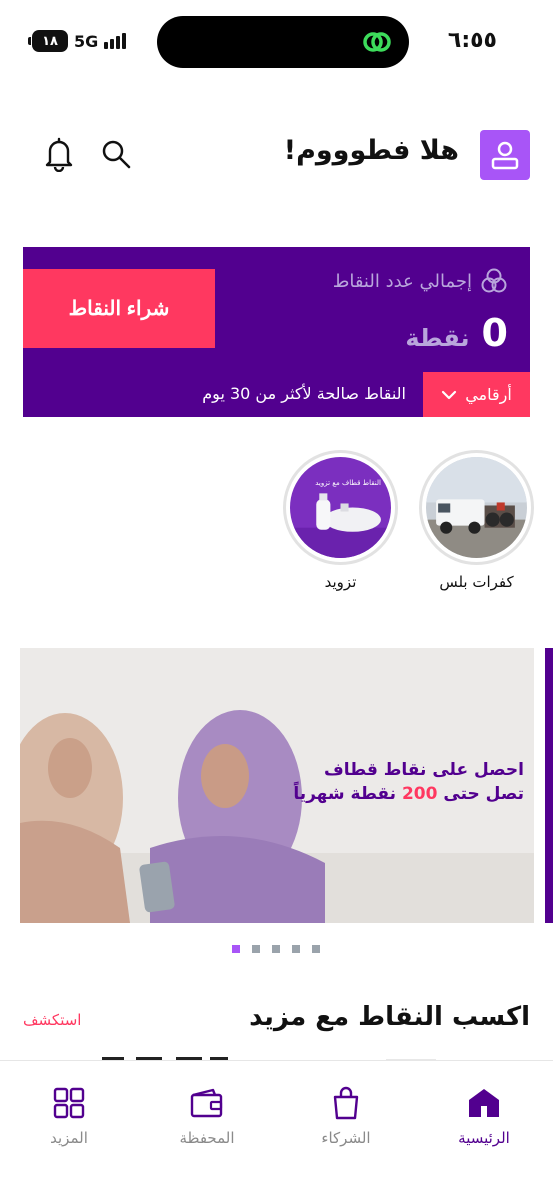 The width and height of the screenshot is (553, 1200). Describe the element at coordinates (549, 785) in the screenshot. I see `next-banner-peek` at that location.